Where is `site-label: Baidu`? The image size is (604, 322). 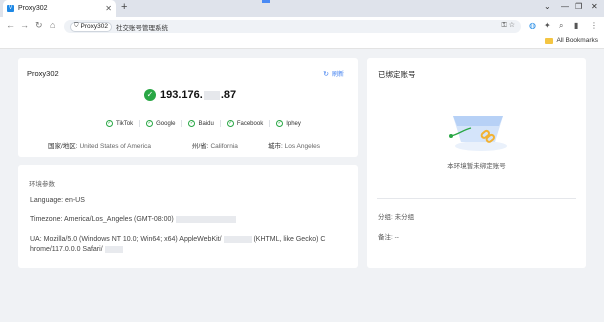 site-label: Baidu is located at coordinates (206, 123).